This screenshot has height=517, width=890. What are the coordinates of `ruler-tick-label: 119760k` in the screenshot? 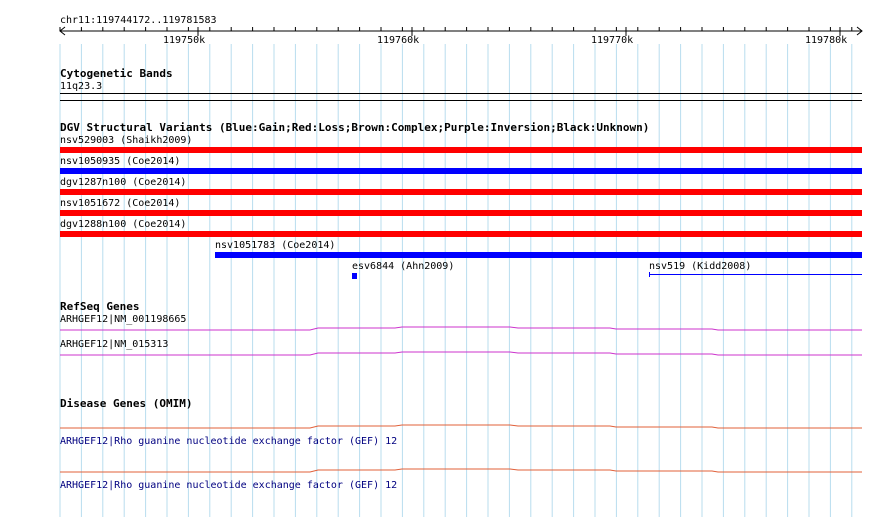 It's located at (398, 40).